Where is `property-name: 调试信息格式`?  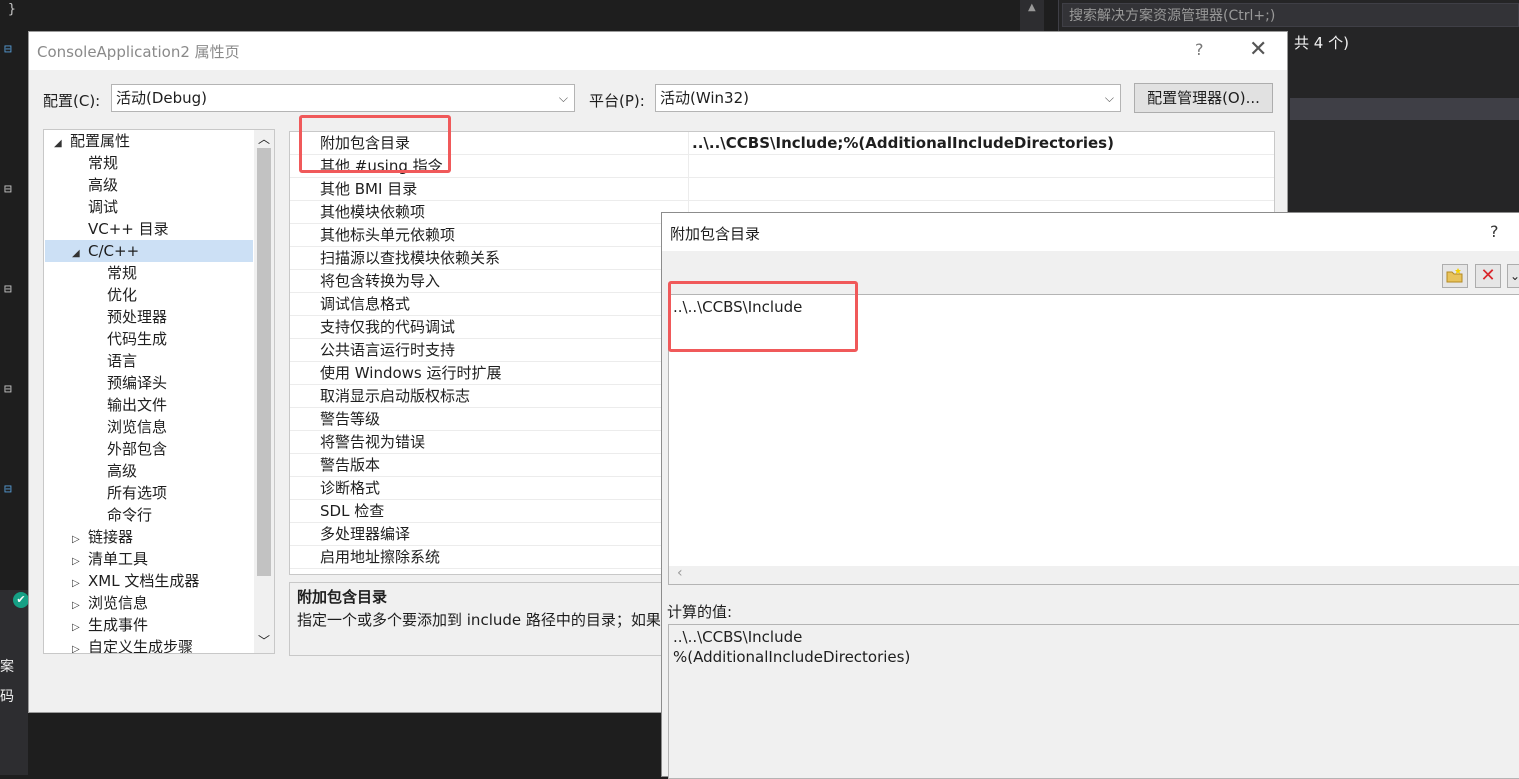 property-name: 调试信息格式 is located at coordinates (365, 304).